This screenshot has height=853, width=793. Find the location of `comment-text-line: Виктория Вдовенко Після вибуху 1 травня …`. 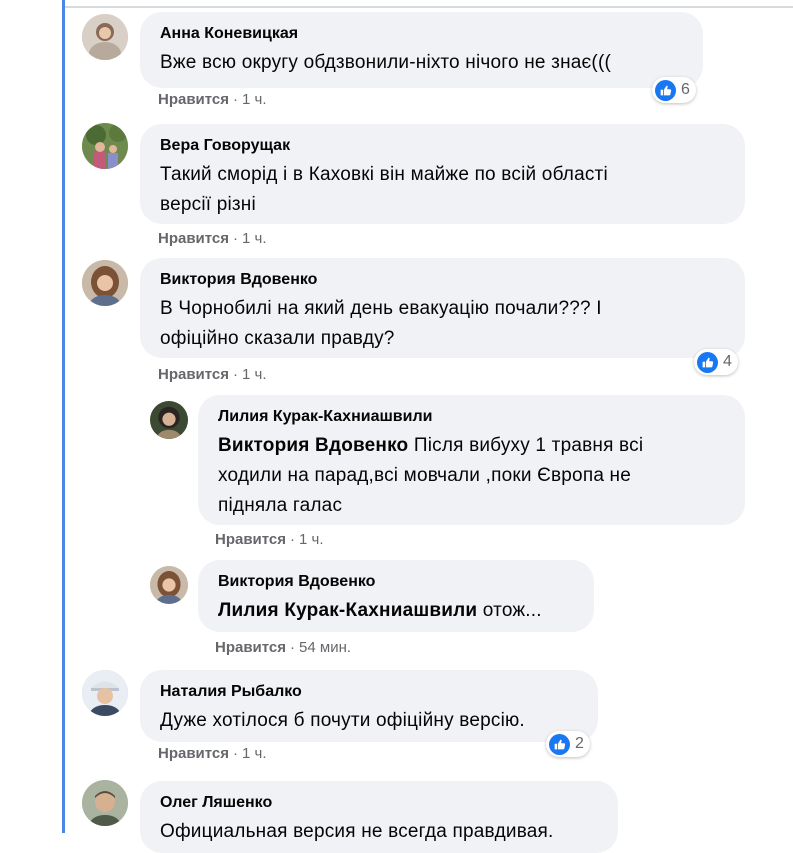

comment-text-line: Виктория Вдовенко Після вибуху 1 травня … is located at coordinates (471, 446).